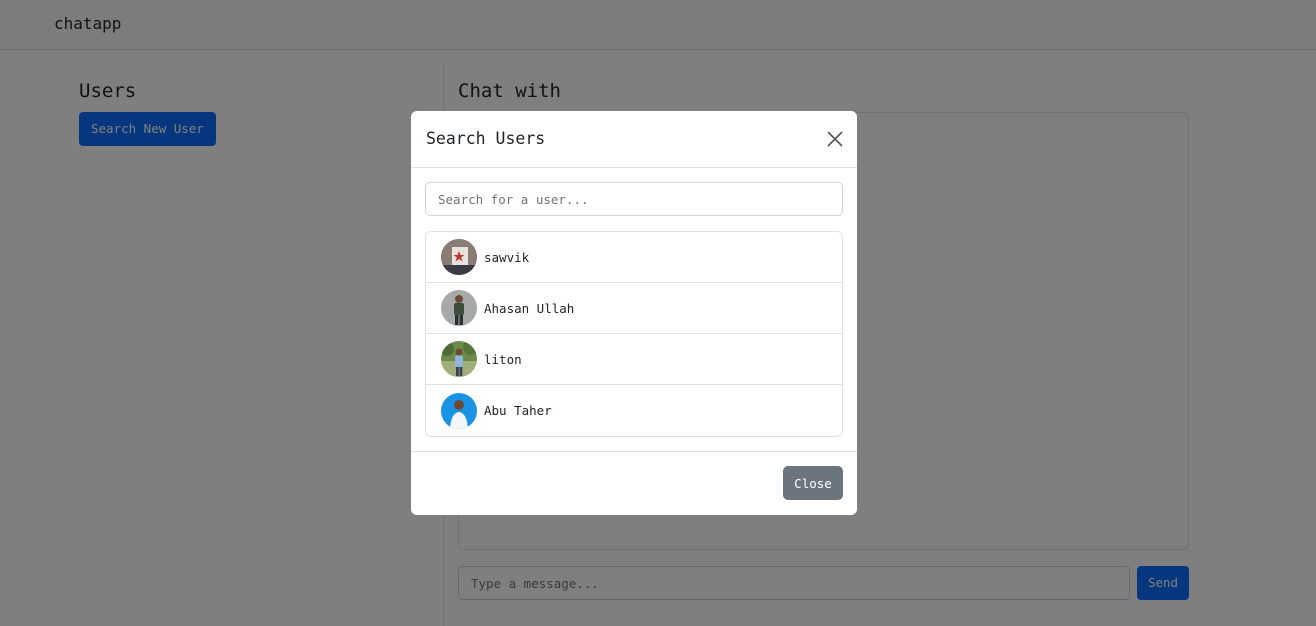 Image resolution: width=1316 pixels, height=626 pixels. I want to click on user-list: sawvik Ahasan Ullah liton Abu Taher, so click(634, 334).